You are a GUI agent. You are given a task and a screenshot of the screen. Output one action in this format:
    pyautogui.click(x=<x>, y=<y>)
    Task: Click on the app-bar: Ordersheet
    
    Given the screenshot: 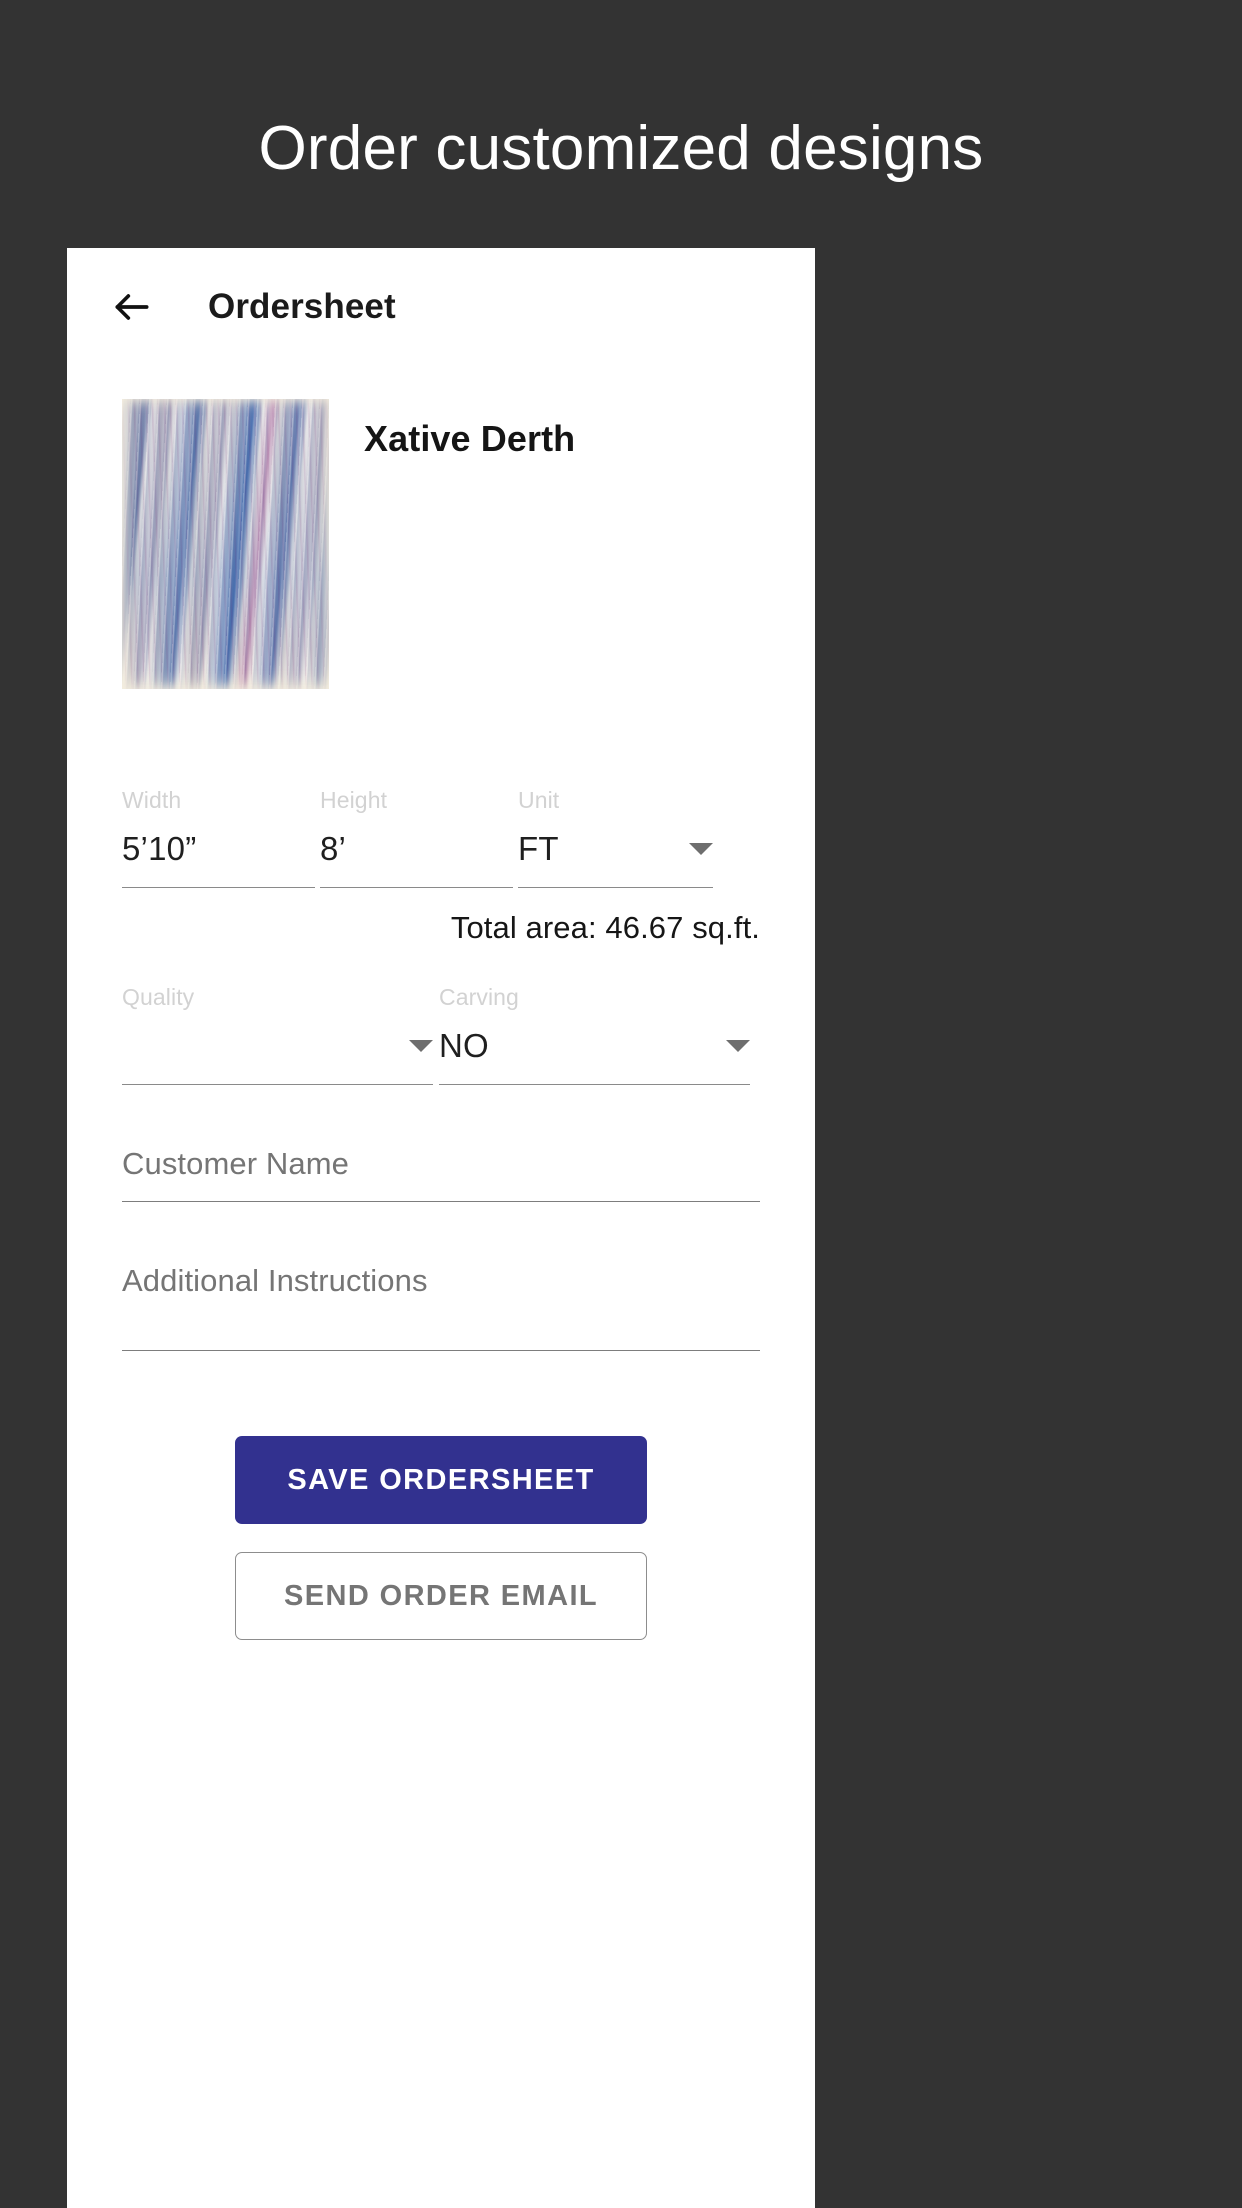 What is the action you would take?
    pyautogui.click(x=441, y=307)
    